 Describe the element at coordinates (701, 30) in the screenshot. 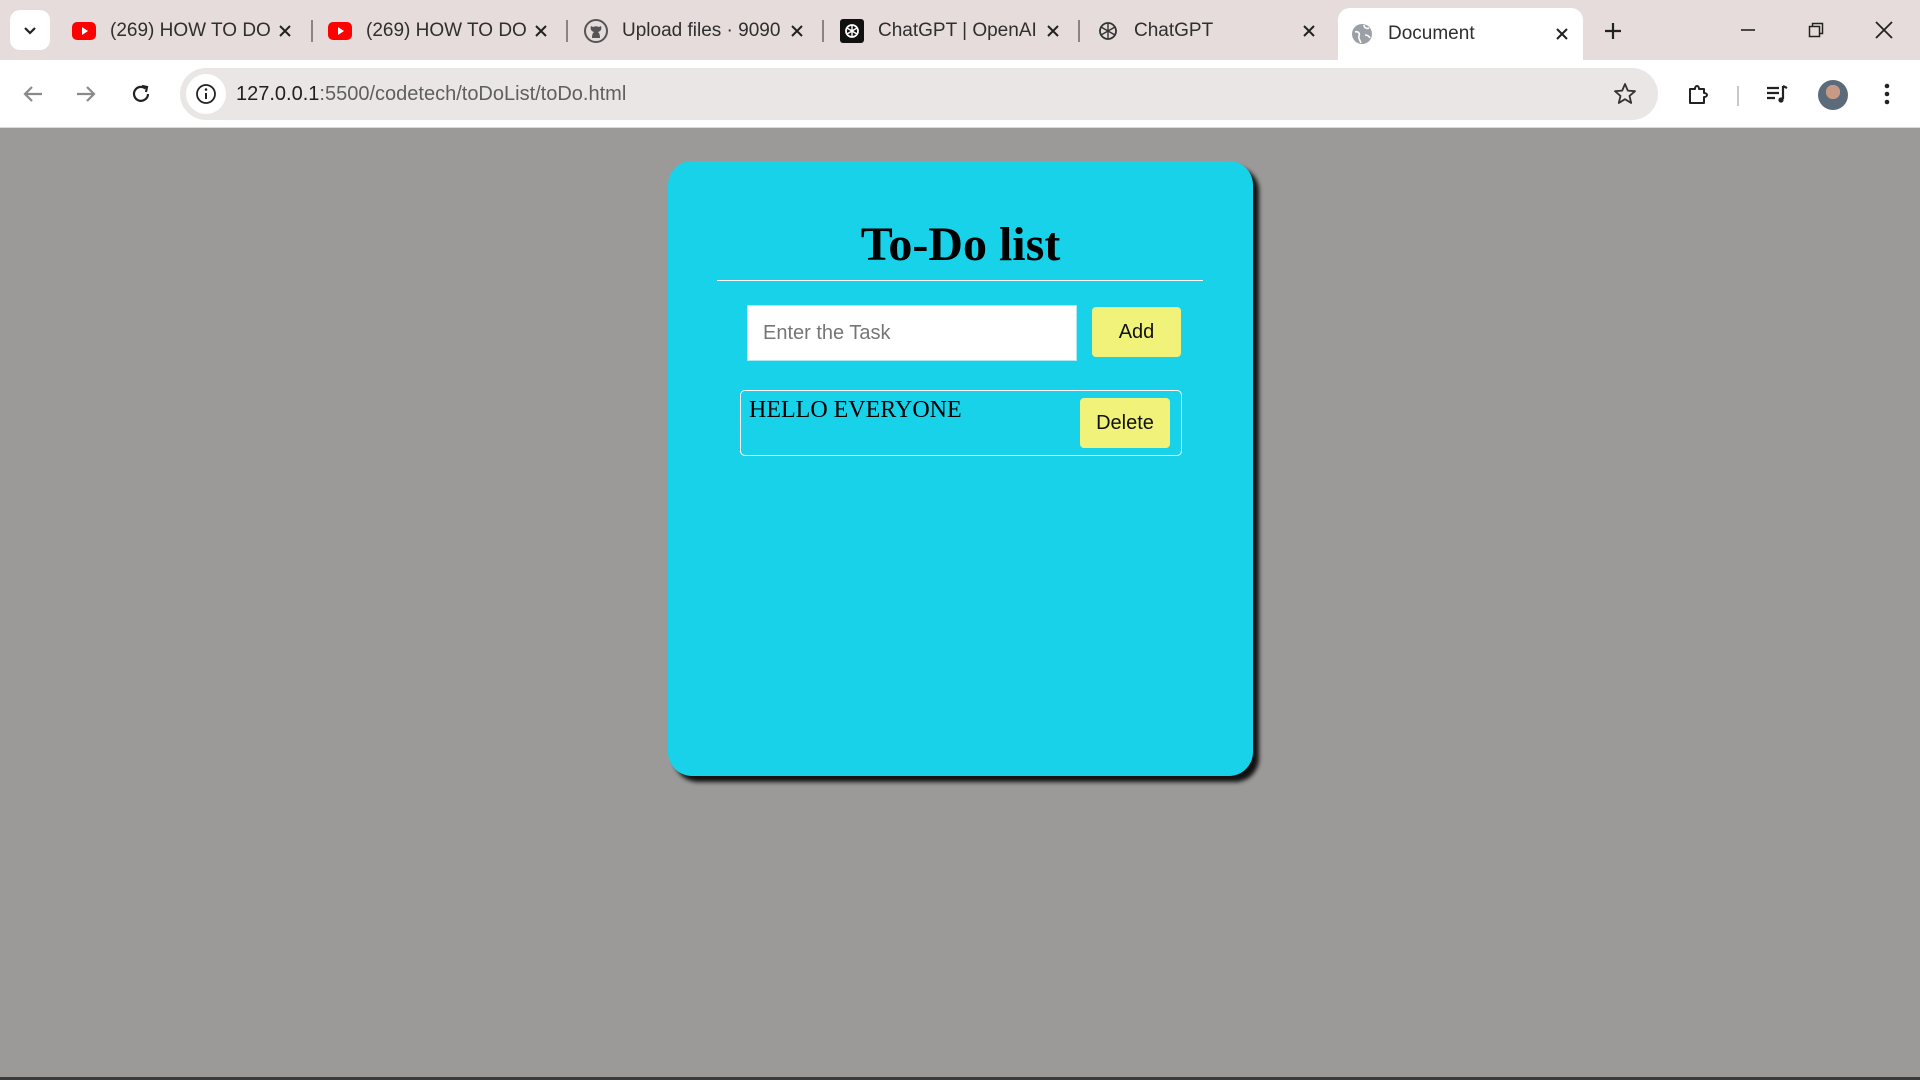

I see `tab-title: Upload files · 9090` at that location.